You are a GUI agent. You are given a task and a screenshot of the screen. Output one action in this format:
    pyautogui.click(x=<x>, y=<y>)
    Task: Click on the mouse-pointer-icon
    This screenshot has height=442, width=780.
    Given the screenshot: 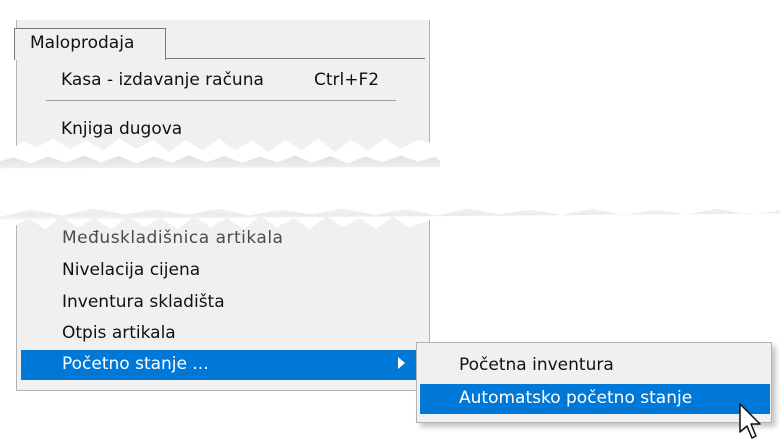 What is the action you would take?
    pyautogui.click(x=750, y=421)
    